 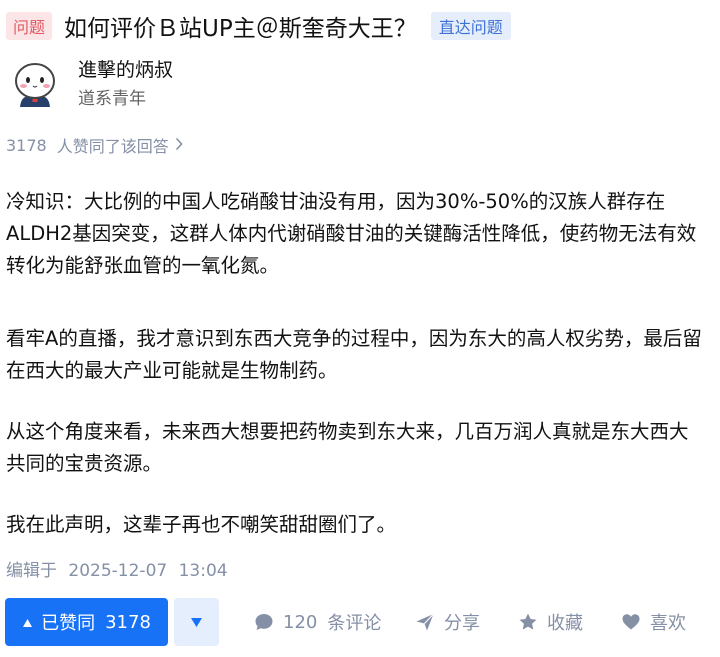 I want to click on share-button: 分享, so click(x=447, y=622).